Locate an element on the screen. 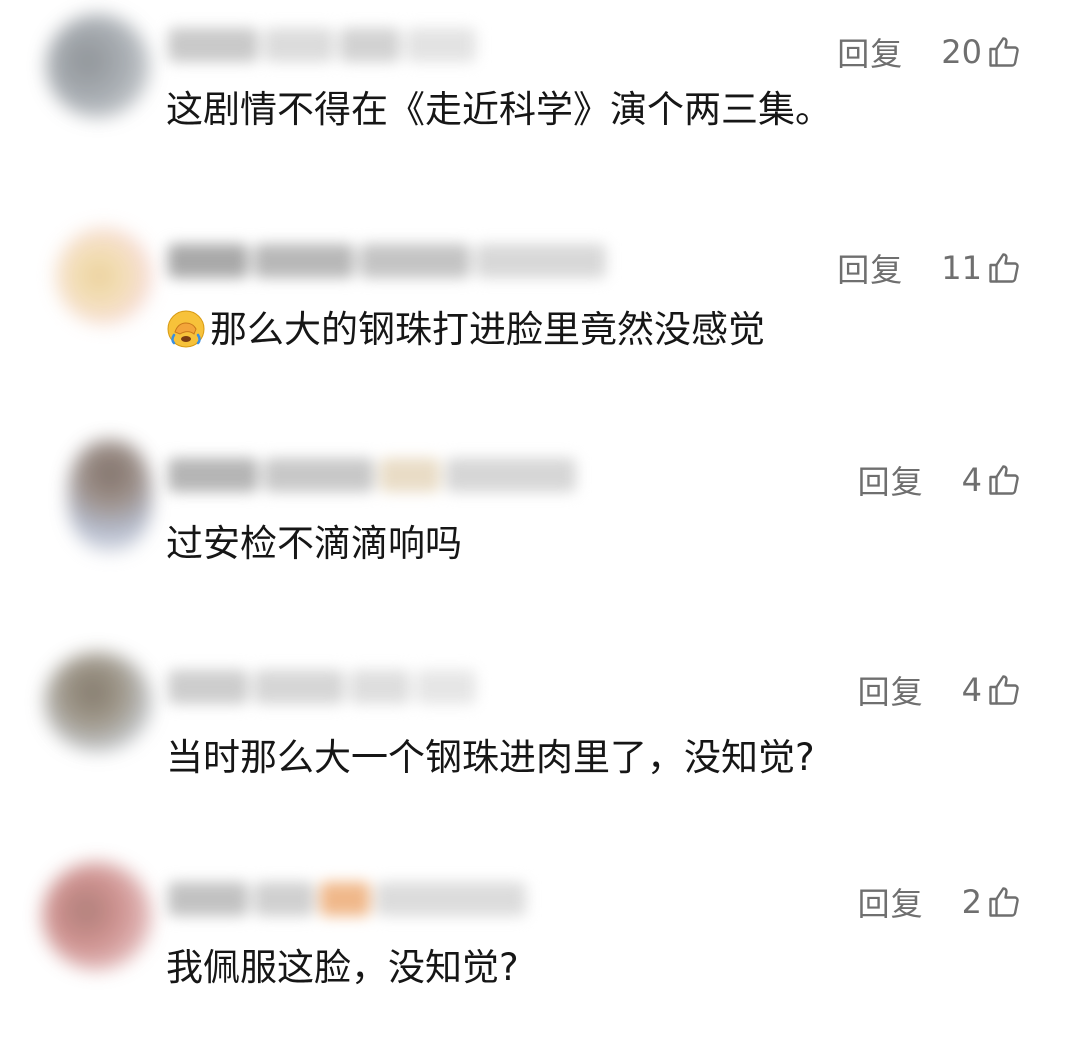 This screenshot has width=1080, height=1048. comment-actions: 回复 11 is located at coordinates (929, 268).